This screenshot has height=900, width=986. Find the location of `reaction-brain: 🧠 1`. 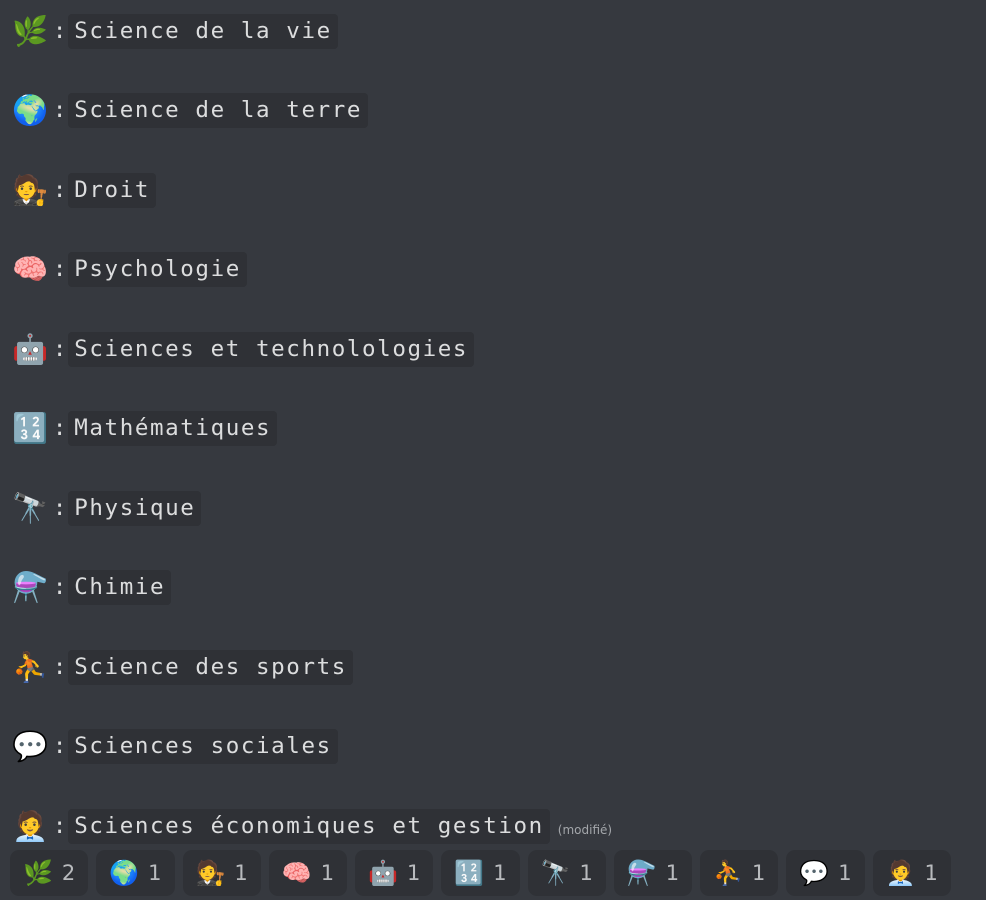

reaction-brain: 🧠 1 is located at coordinates (308, 873).